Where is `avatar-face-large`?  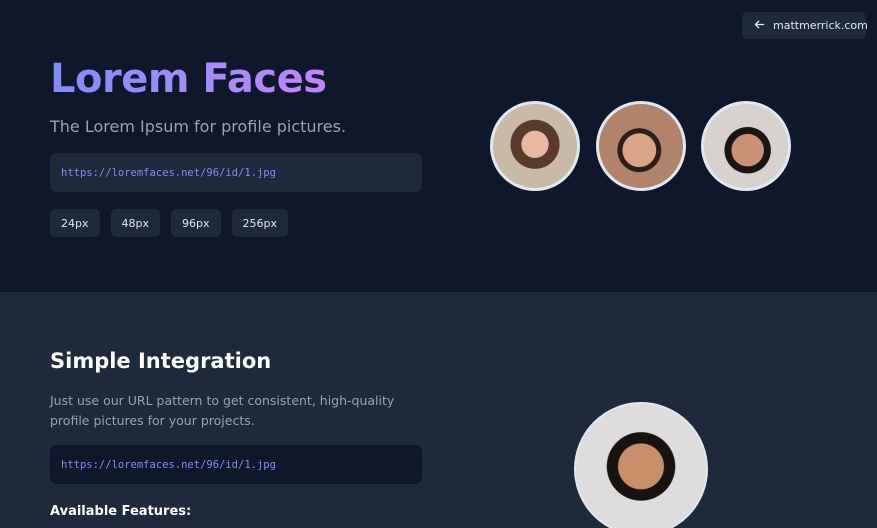
avatar-face-large is located at coordinates (641, 465).